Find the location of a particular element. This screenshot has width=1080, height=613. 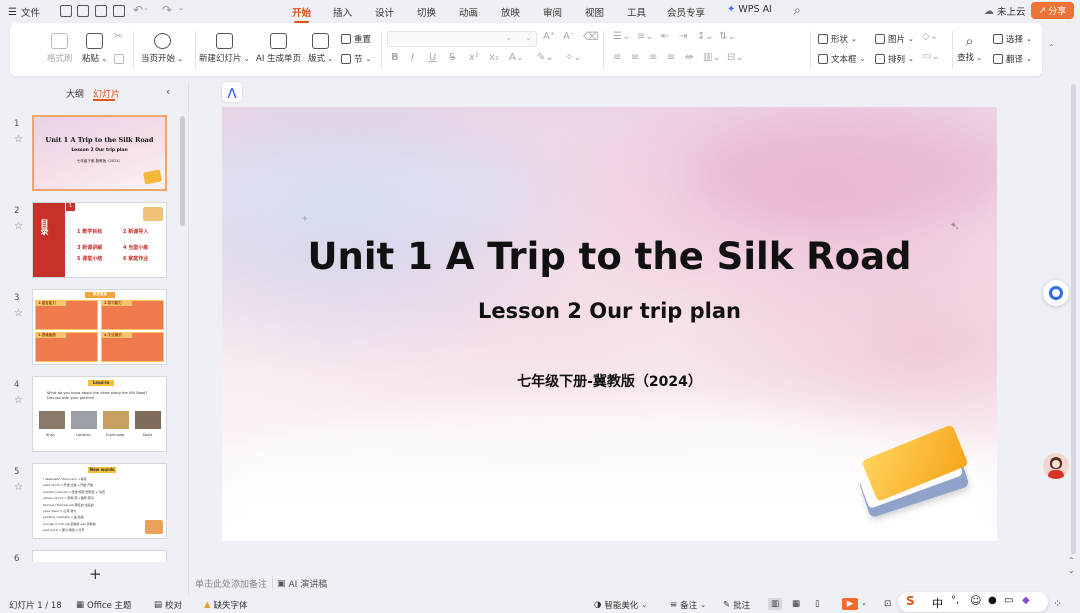

microphone-icon: ● is located at coordinates (992, 600).